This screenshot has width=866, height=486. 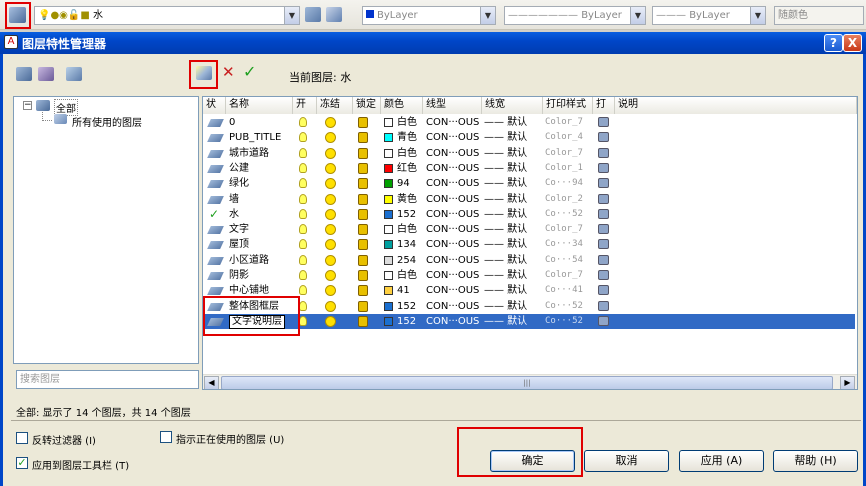 I want to click on scroll-thumb: |||, so click(x=527, y=382).